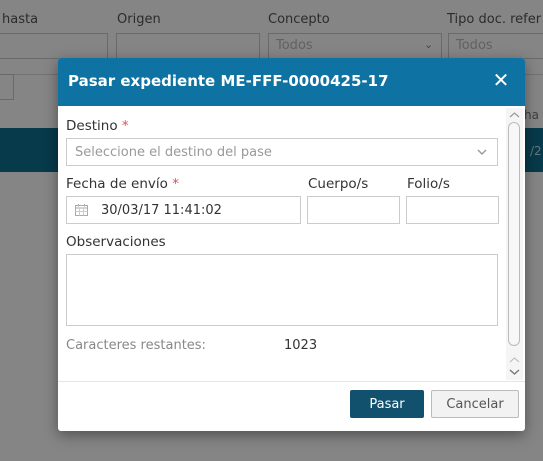 This screenshot has height=461, width=543. What do you see at coordinates (353, 210) in the screenshot?
I see `cuerpos-input` at bounding box center [353, 210].